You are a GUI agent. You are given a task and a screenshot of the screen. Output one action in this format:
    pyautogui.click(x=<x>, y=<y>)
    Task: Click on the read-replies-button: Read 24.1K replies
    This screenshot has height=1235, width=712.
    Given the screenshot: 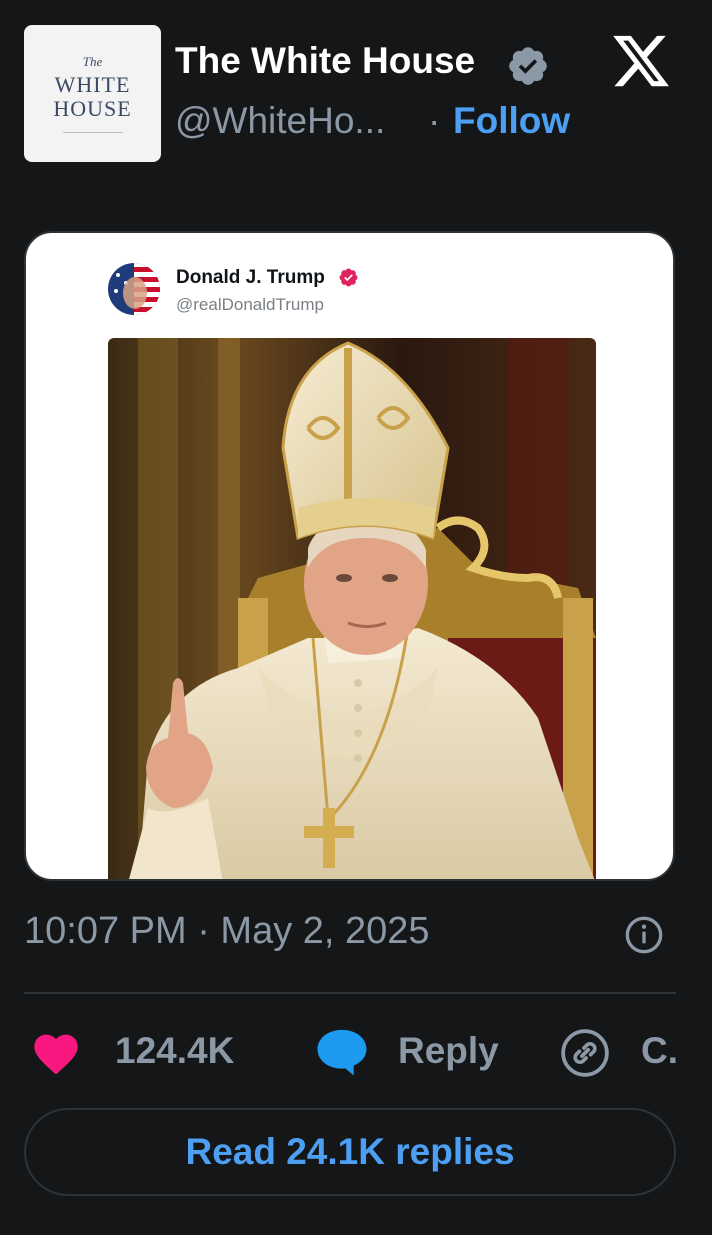 What is the action you would take?
    pyautogui.click(x=350, y=1152)
    